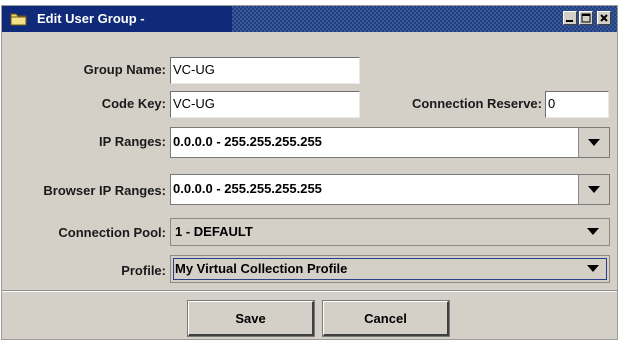 This screenshot has height=341, width=620. What do you see at coordinates (390, 189) in the screenshot?
I see `browser-ip-ranges-dropdown: 0.0.0.0 - 255.255.255.255` at bounding box center [390, 189].